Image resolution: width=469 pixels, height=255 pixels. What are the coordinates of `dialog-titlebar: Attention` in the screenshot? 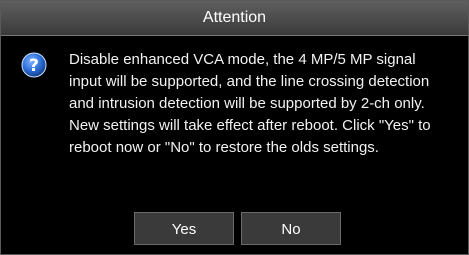 It's located at (234, 18).